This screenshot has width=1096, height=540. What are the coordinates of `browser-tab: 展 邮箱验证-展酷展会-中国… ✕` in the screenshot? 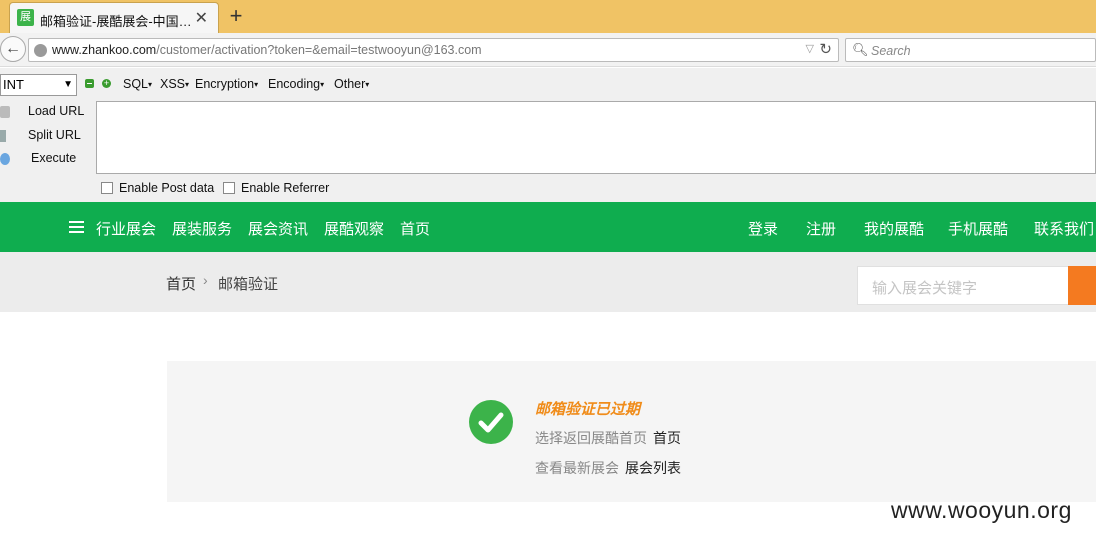 It's located at (114, 17).